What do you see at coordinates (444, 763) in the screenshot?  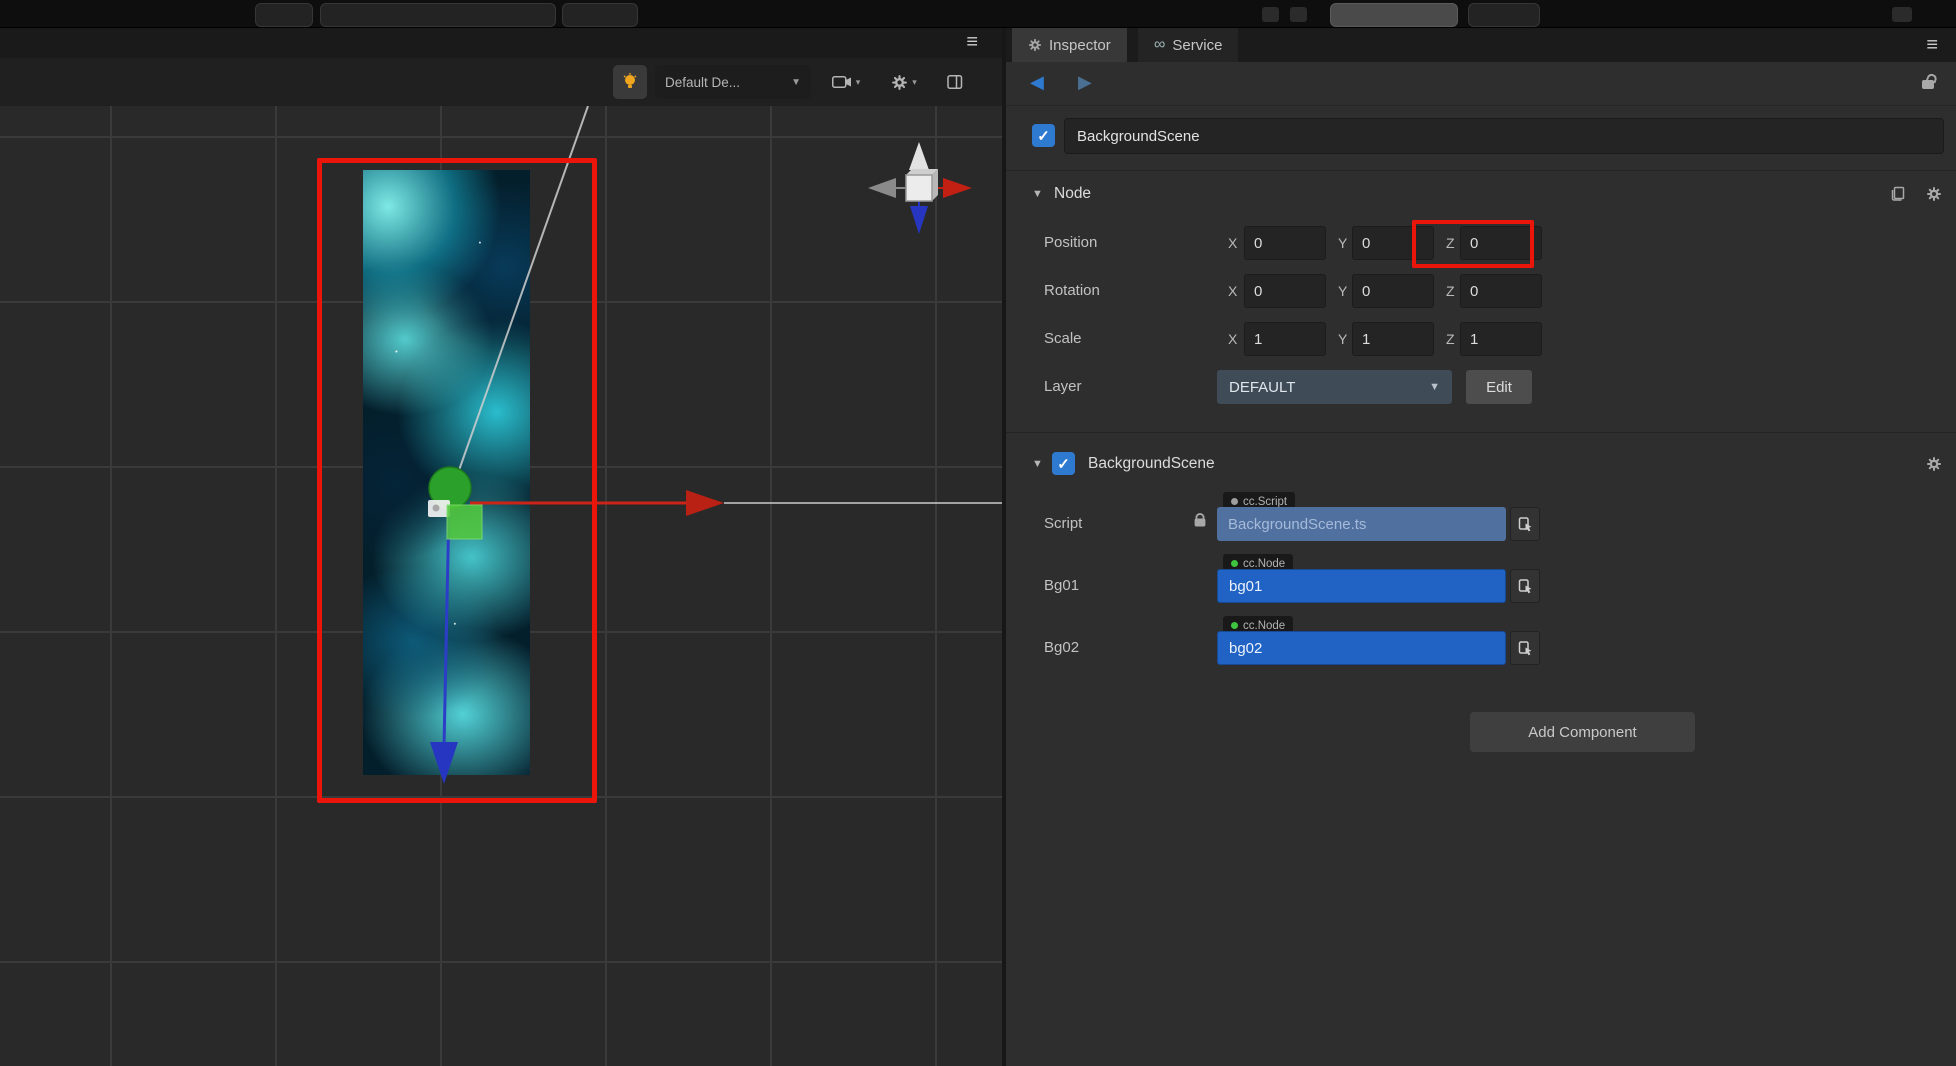 I see `y-axis-arrow` at bounding box center [444, 763].